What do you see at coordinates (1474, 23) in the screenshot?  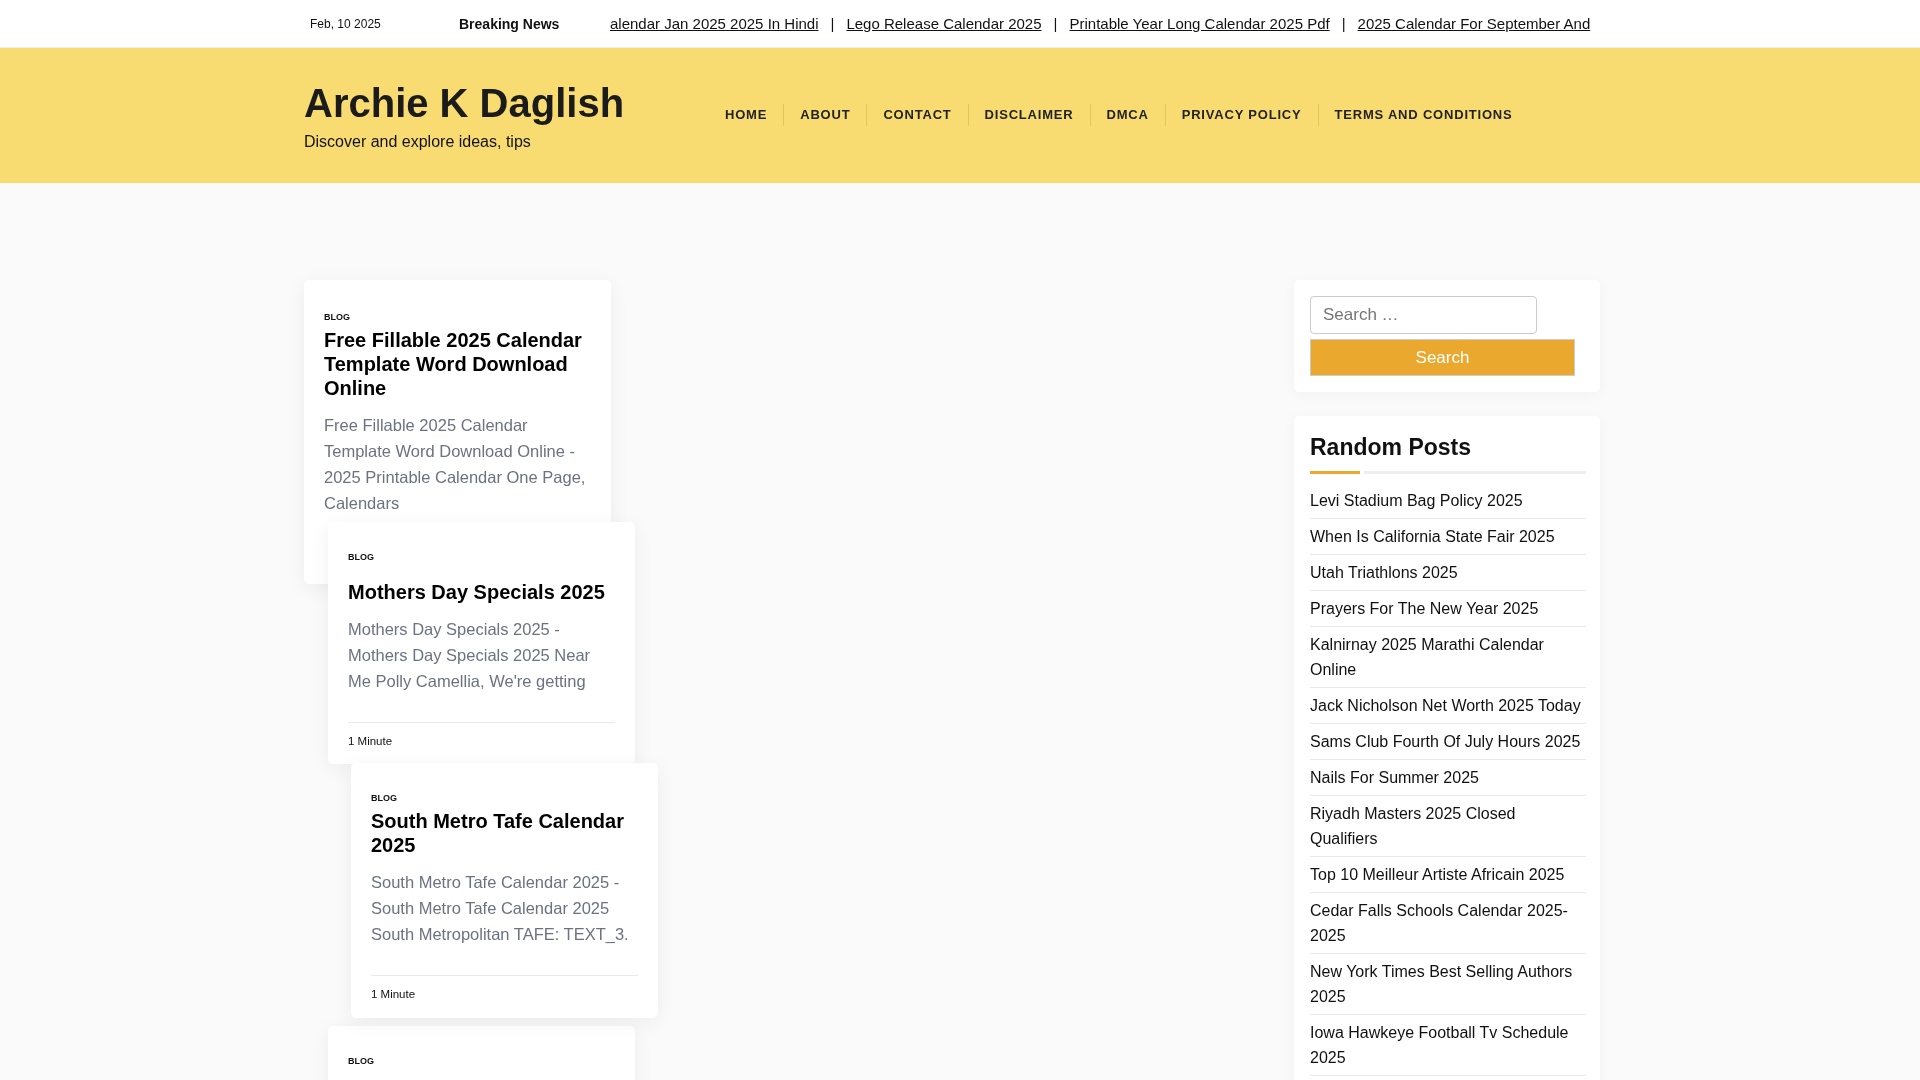 I see `ticker-link: 2025 Calendar For September And` at bounding box center [1474, 23].